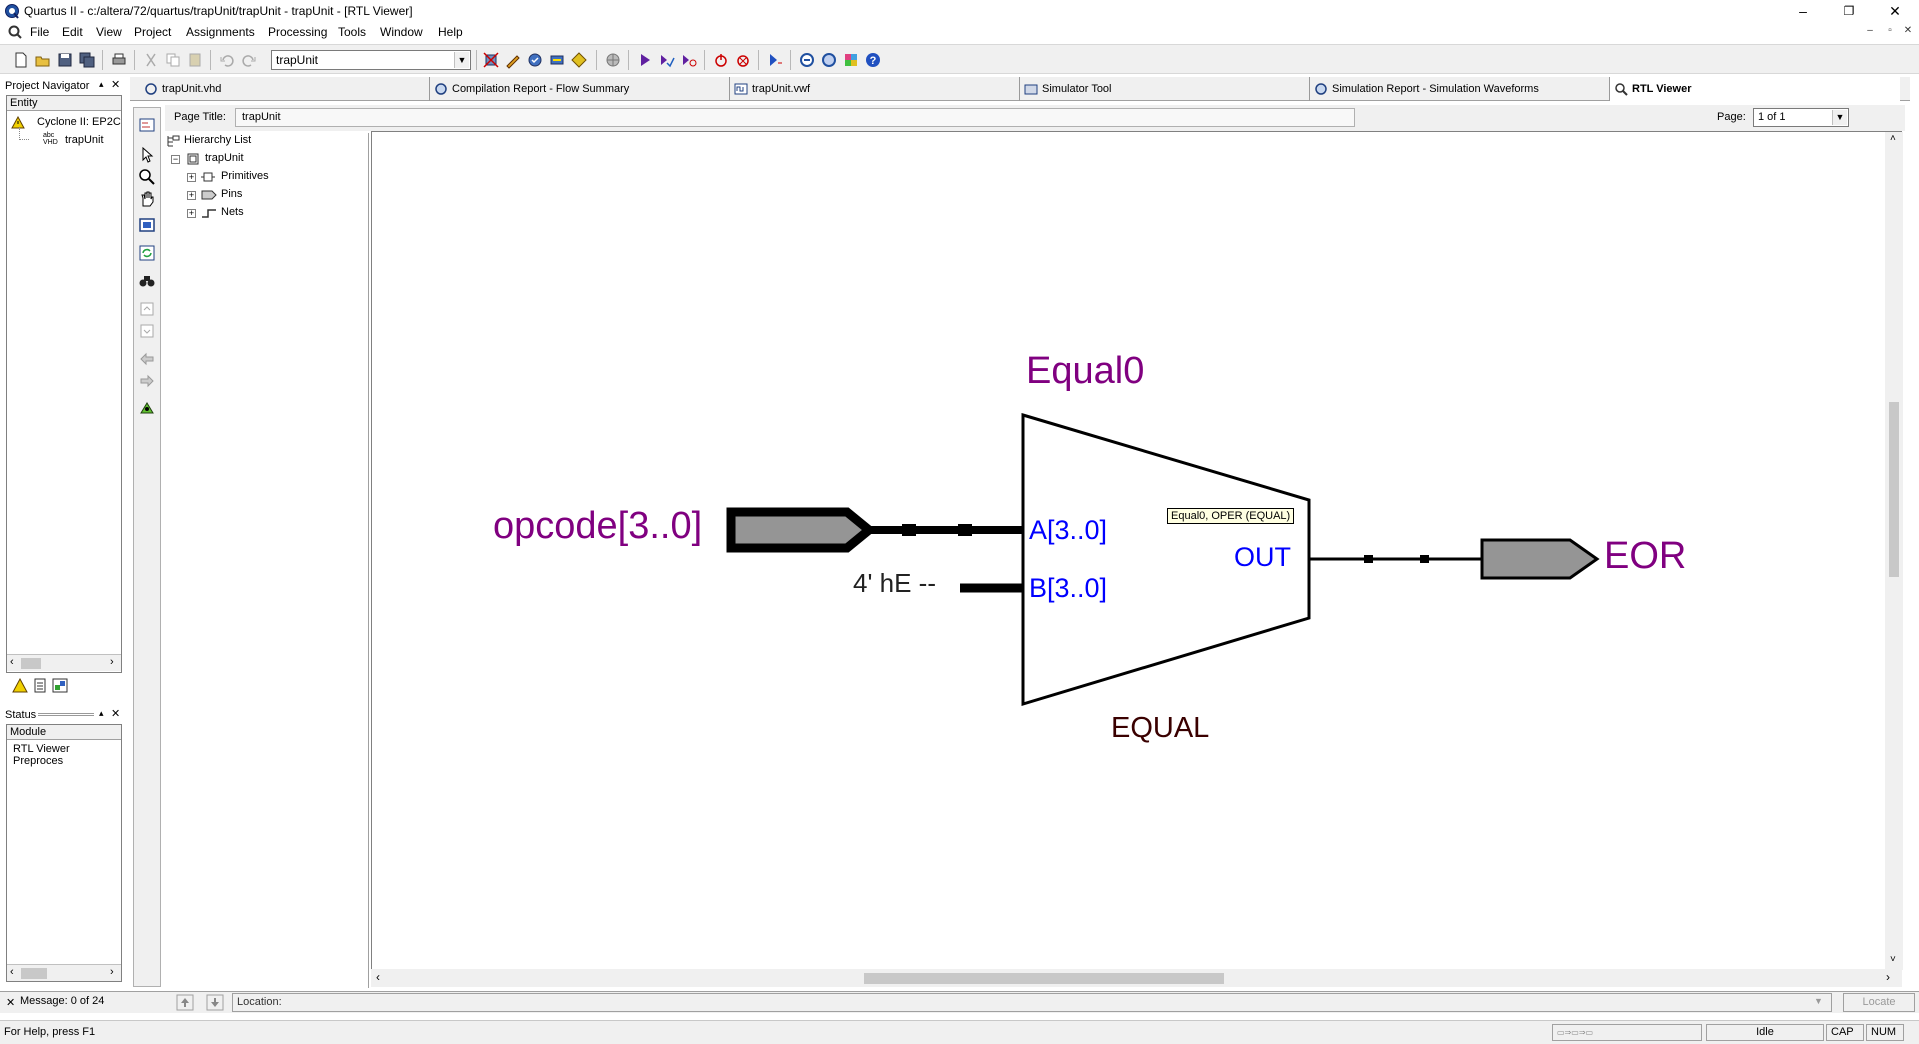 The height and width of the screenshot is (1044, 1919). I want to click on tab-simulation-report: Simulation Report - Simulation Waveforms, so click(1460, 89).